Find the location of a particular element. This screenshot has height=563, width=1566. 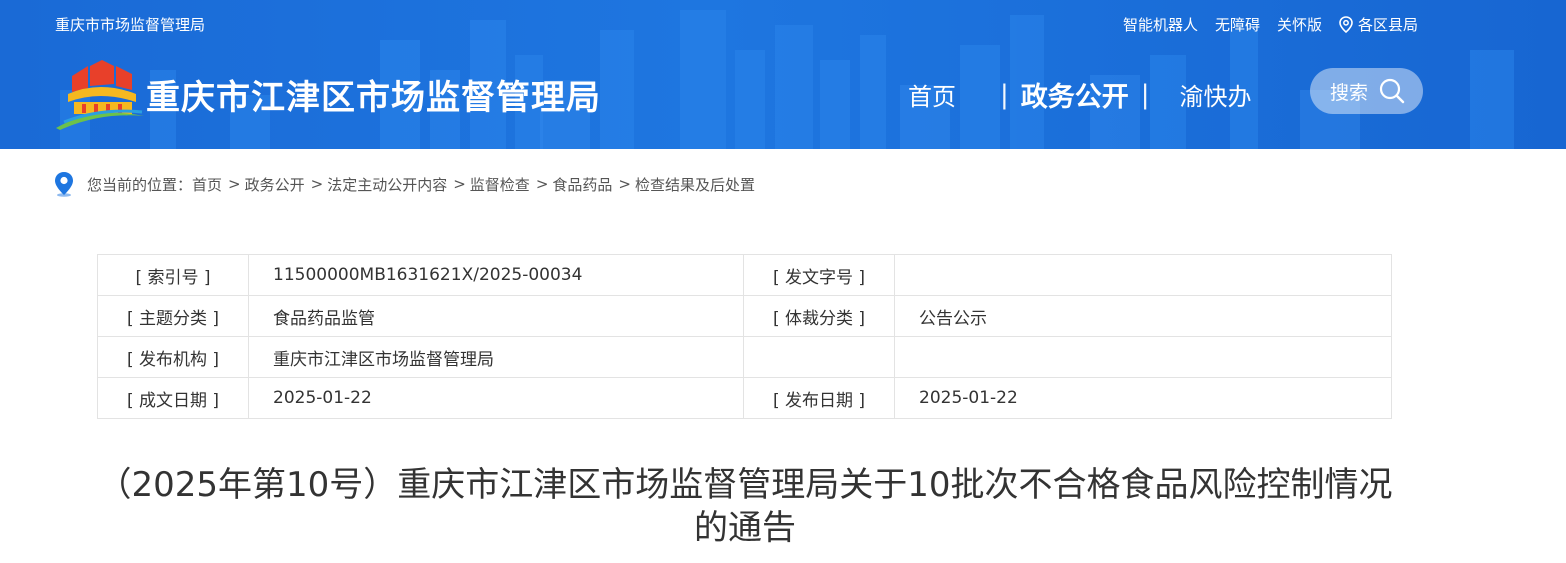

search-label: 搜索 is located at coordinates (1349, 92).